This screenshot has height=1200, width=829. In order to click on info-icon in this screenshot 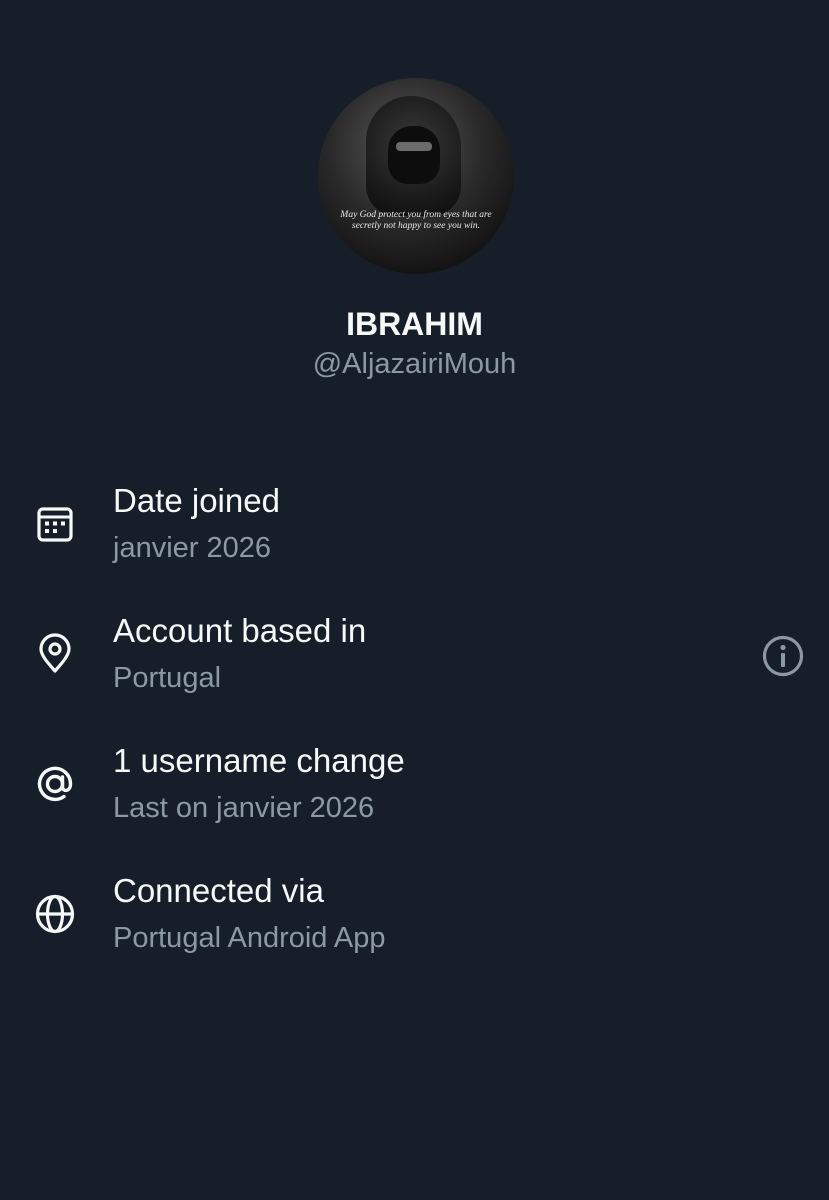, I will do `click(783, 656)`.